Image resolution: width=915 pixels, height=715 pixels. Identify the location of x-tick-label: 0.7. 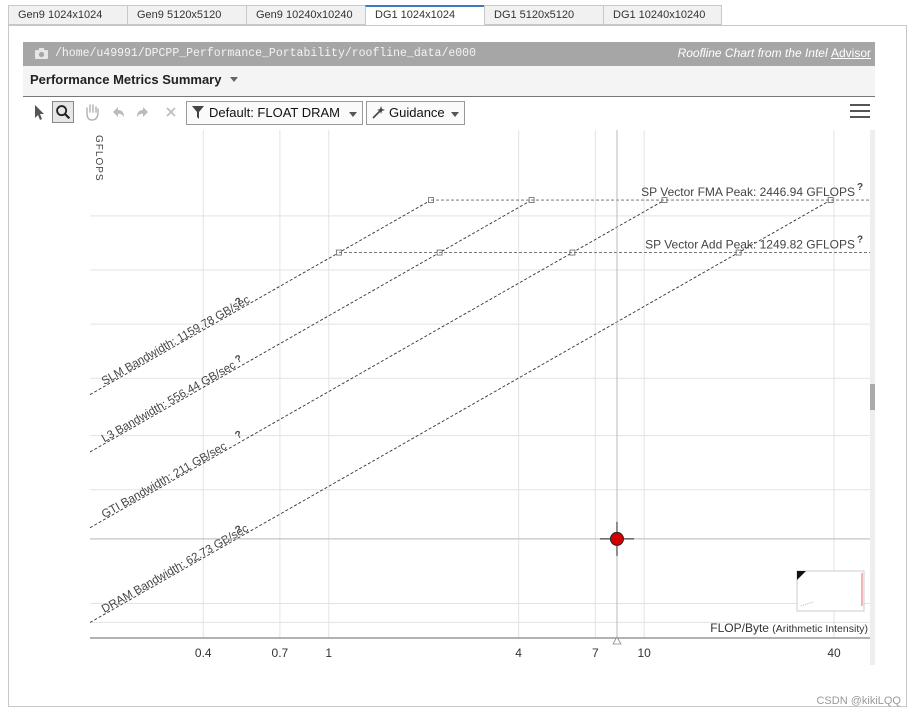
(280, 653).